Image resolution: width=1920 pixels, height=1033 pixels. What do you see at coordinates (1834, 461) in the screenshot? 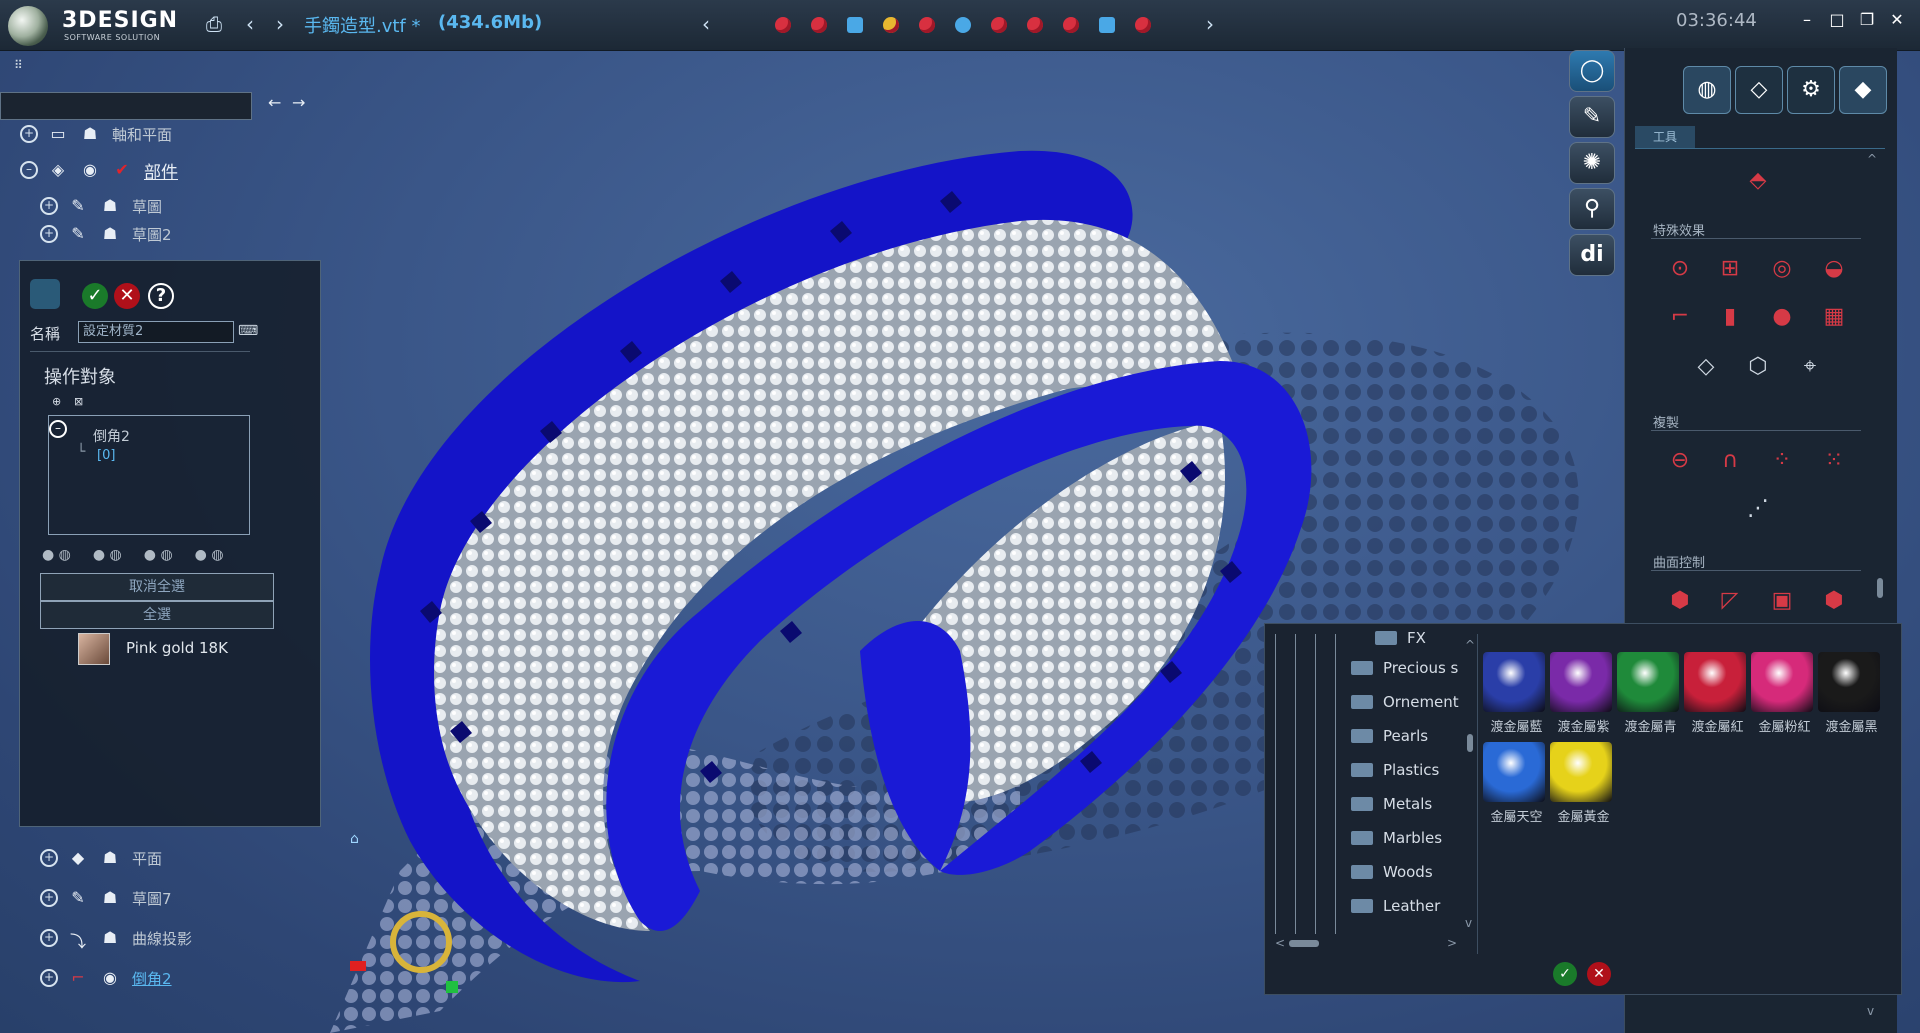
I see `circular-array-icon: ⁙` at bounding box center [1834, 461].